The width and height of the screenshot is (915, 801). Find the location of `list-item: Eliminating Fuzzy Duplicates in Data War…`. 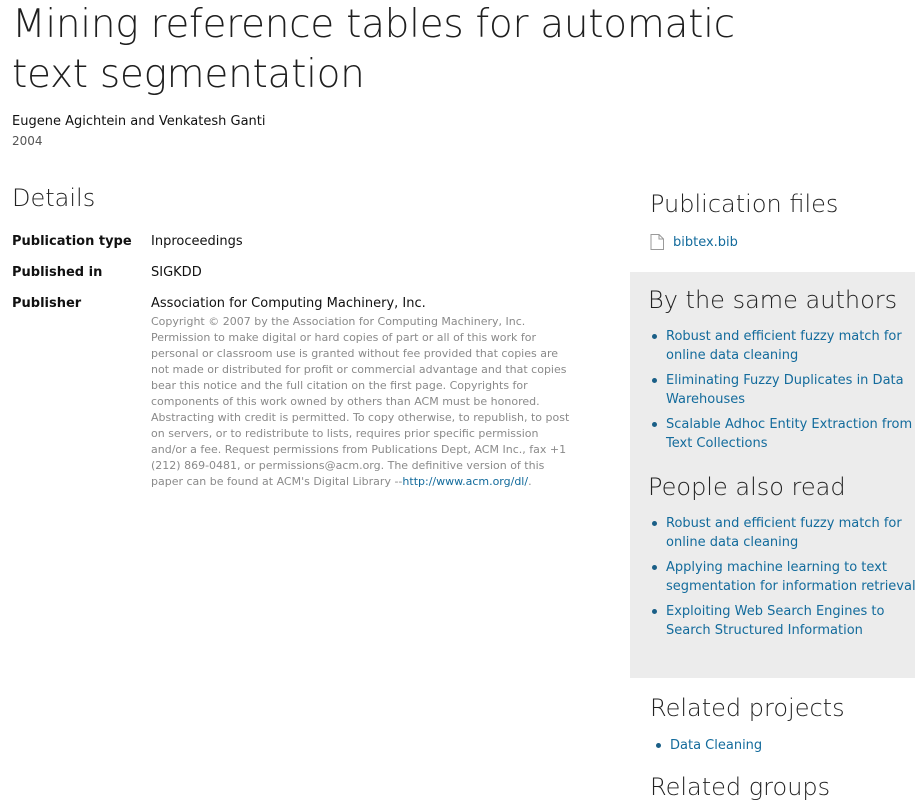

list-item: Eliminating Fuzzy Duplicates in Data War… is located at coordinates (783, 390).